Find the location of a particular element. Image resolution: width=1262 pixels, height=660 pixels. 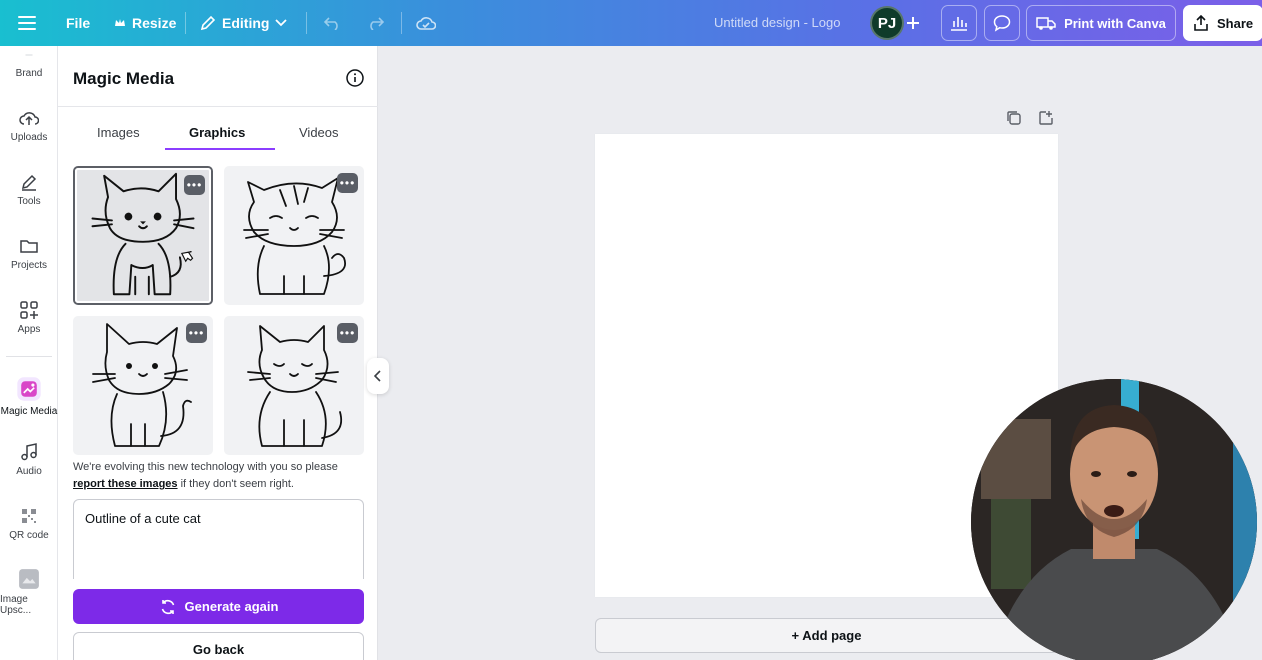

plus-icon is located at coordinates (913, 23).